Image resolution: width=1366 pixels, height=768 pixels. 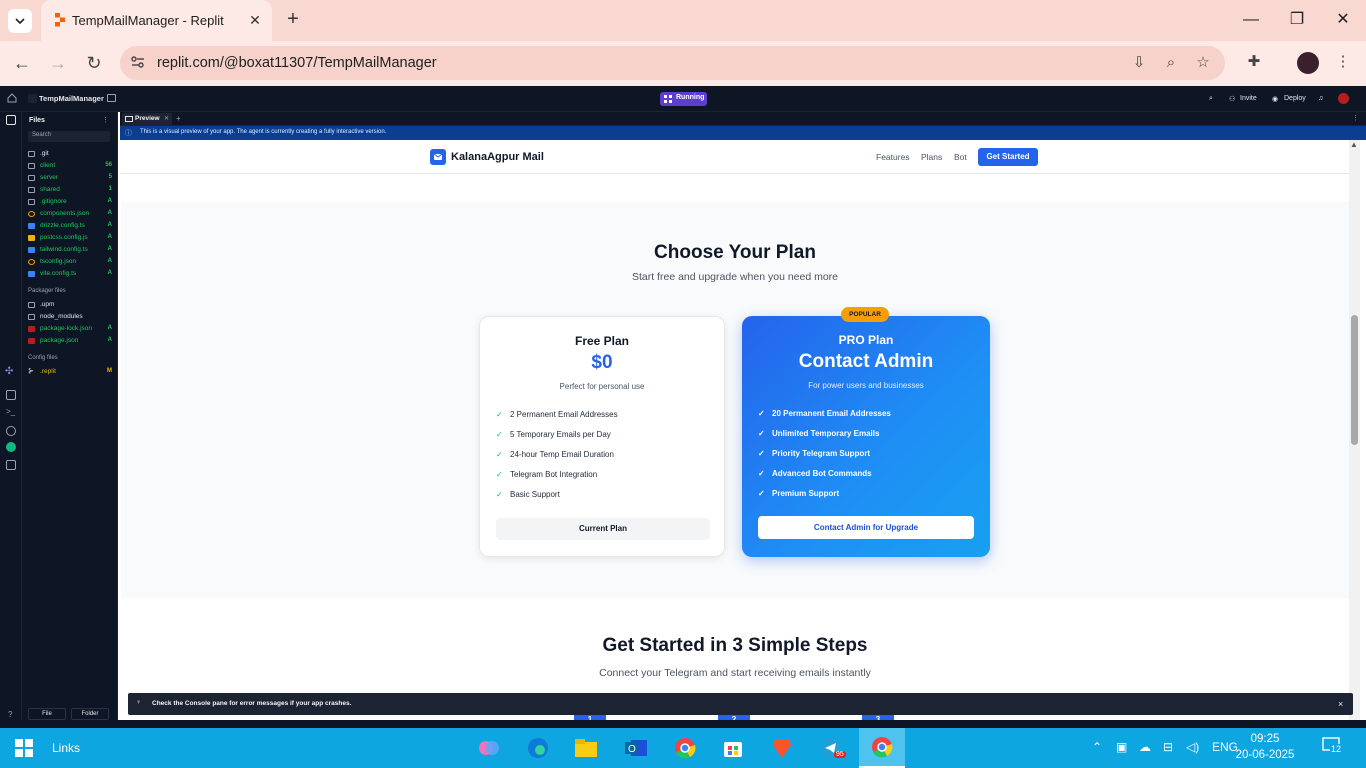 I want to click on copilot-app-icon, so click(x=489, y=748).